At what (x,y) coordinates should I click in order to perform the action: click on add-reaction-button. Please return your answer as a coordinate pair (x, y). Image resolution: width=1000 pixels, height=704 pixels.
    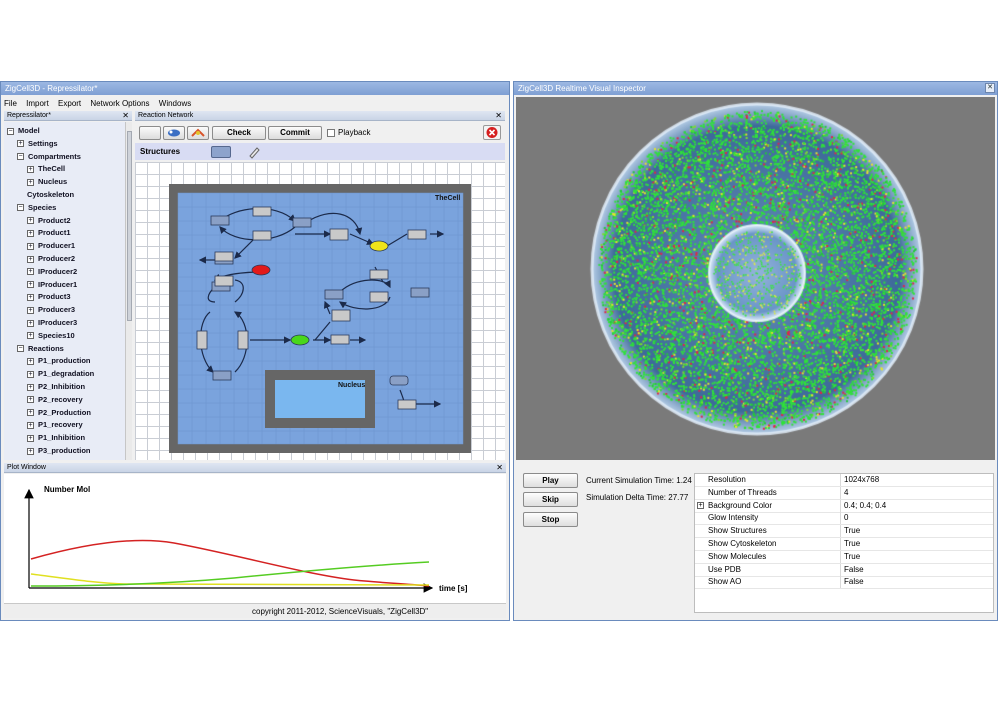
    Looking at the image, I should click on (198, 133).